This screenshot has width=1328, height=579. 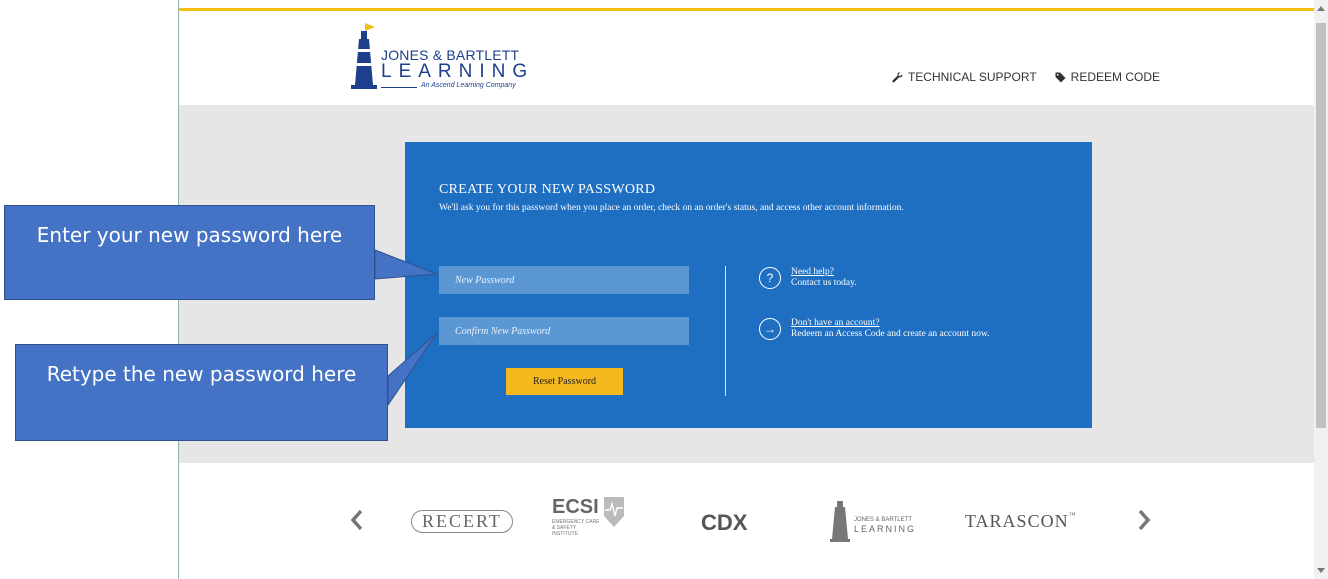 I want to click on callout-enter-password: Enter your new password here, so click(x=189, y=252).